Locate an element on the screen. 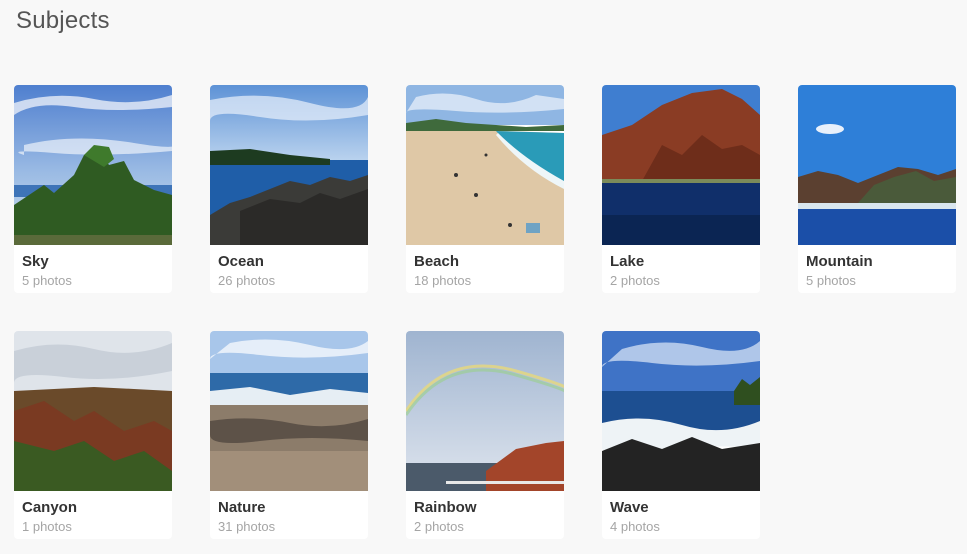  subject-name: Mountain is located at coordinates (839, 261).